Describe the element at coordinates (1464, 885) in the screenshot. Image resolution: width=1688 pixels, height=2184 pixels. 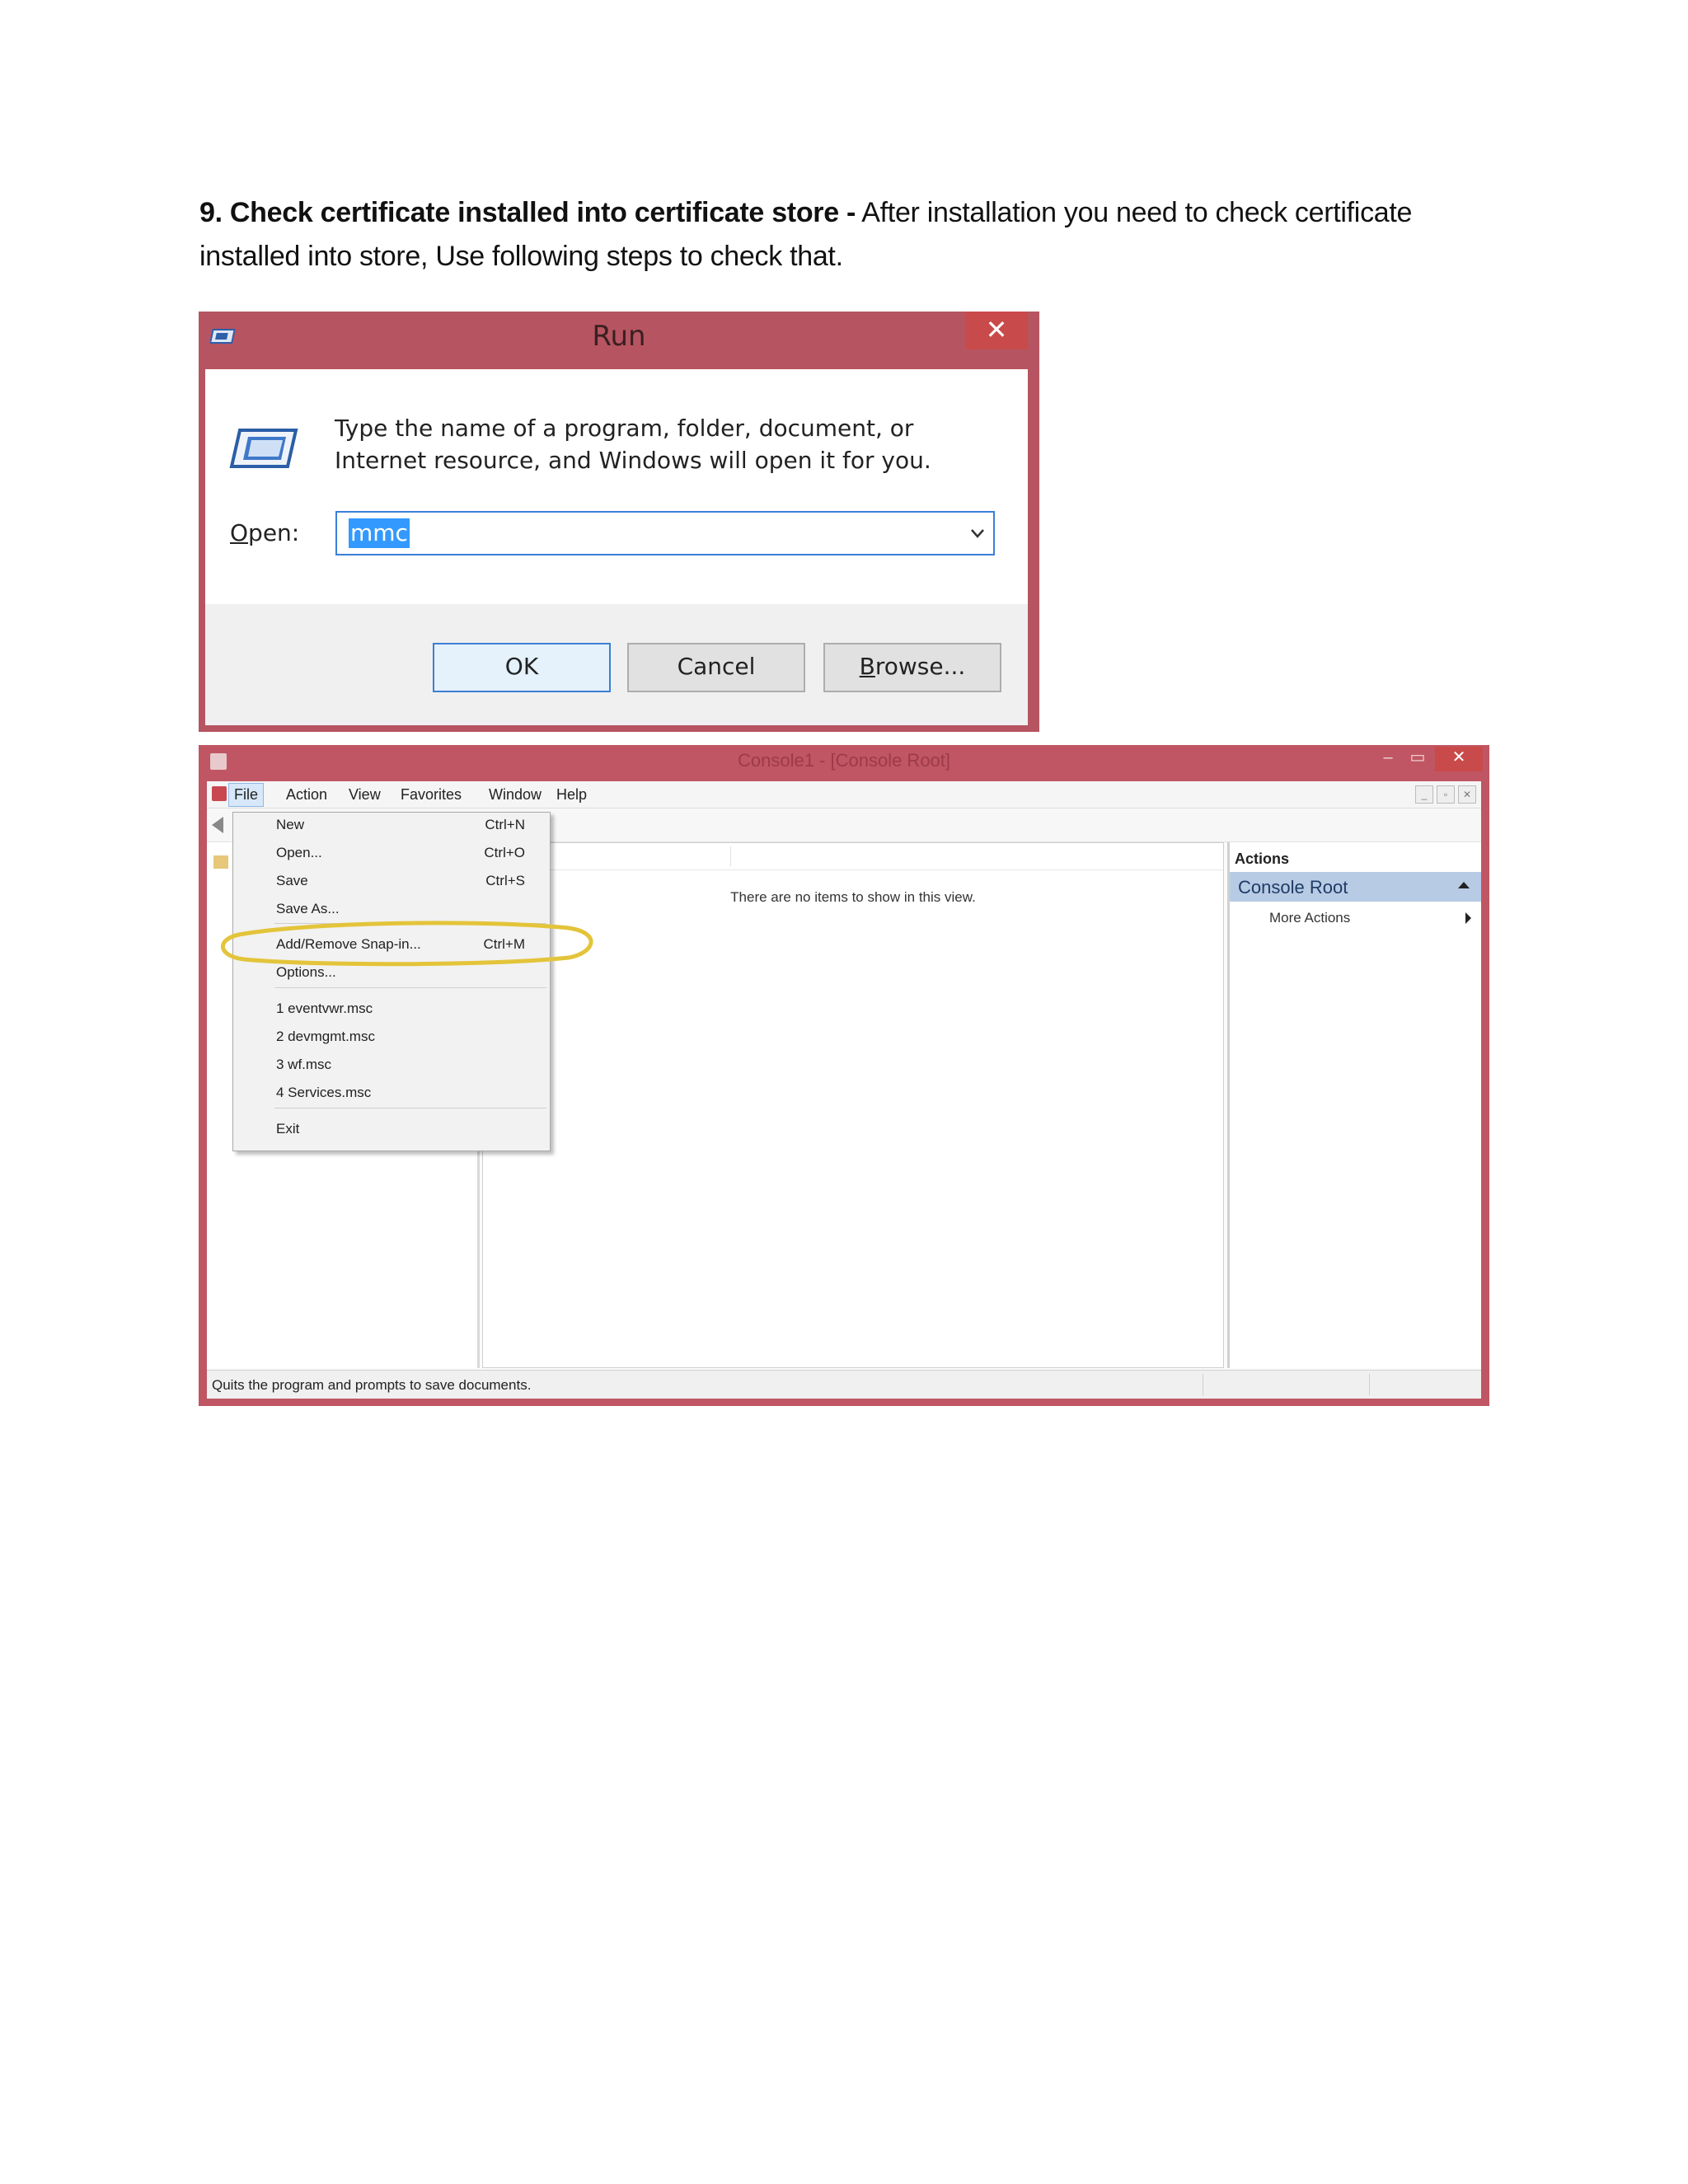
I see `collapse-caret-icon` at that location.